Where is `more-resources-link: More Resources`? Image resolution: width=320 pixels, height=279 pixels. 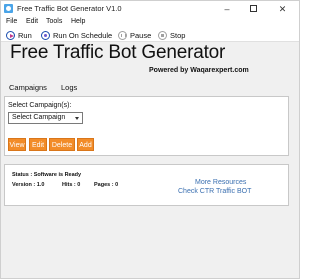
more-resources-link: More Resources is located at coordinates (220, 182).